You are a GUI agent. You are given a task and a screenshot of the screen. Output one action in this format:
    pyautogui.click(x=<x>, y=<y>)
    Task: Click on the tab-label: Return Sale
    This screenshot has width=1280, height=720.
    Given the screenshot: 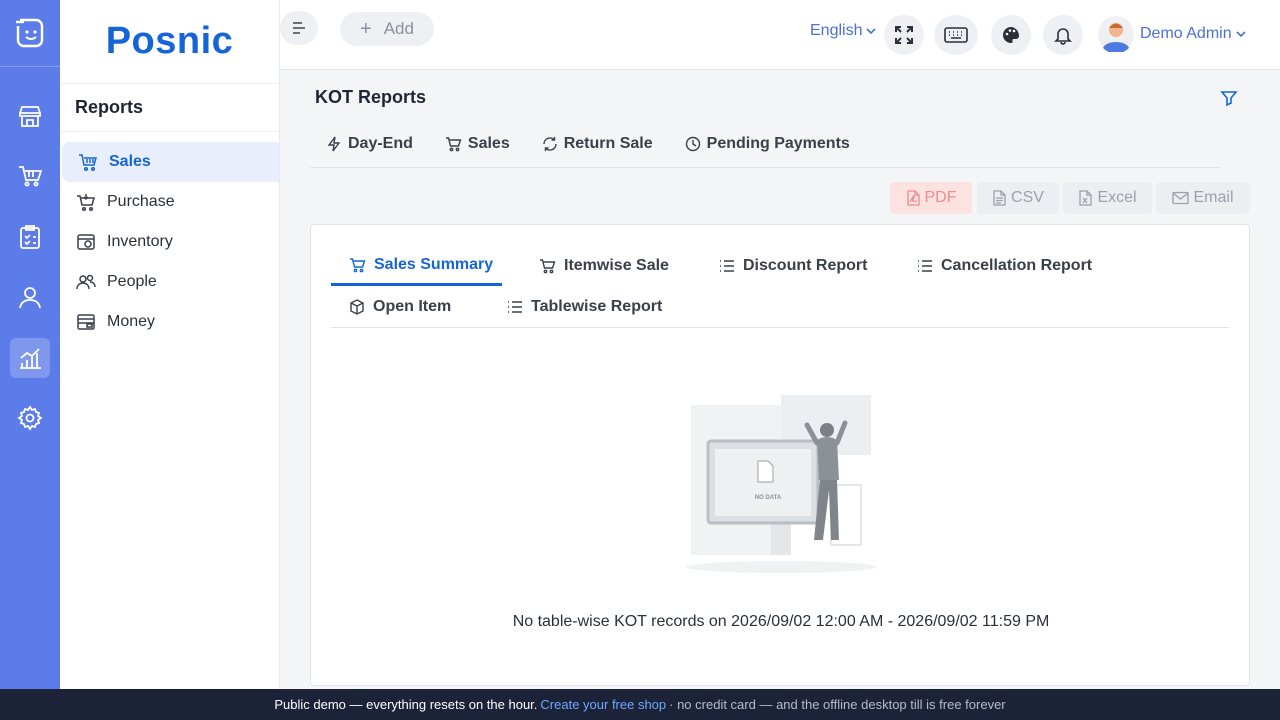 What is the action you would take?
    pyautogui.click(x=608, y=143)
    